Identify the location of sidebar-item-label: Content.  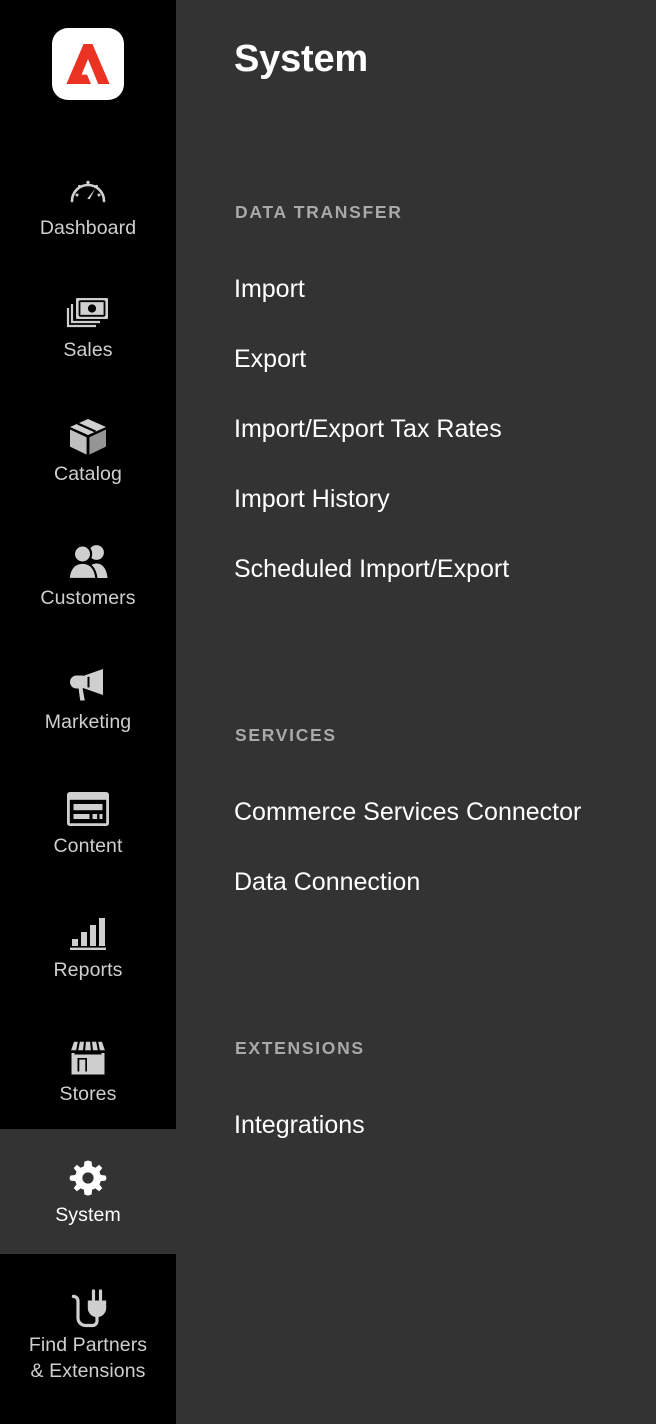
(88, 846).